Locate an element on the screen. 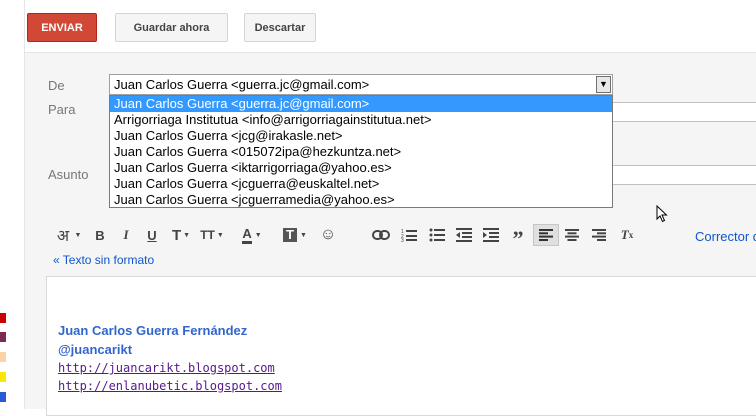  font-size-icon: TT ▼ is located at coordinates (212, 235).